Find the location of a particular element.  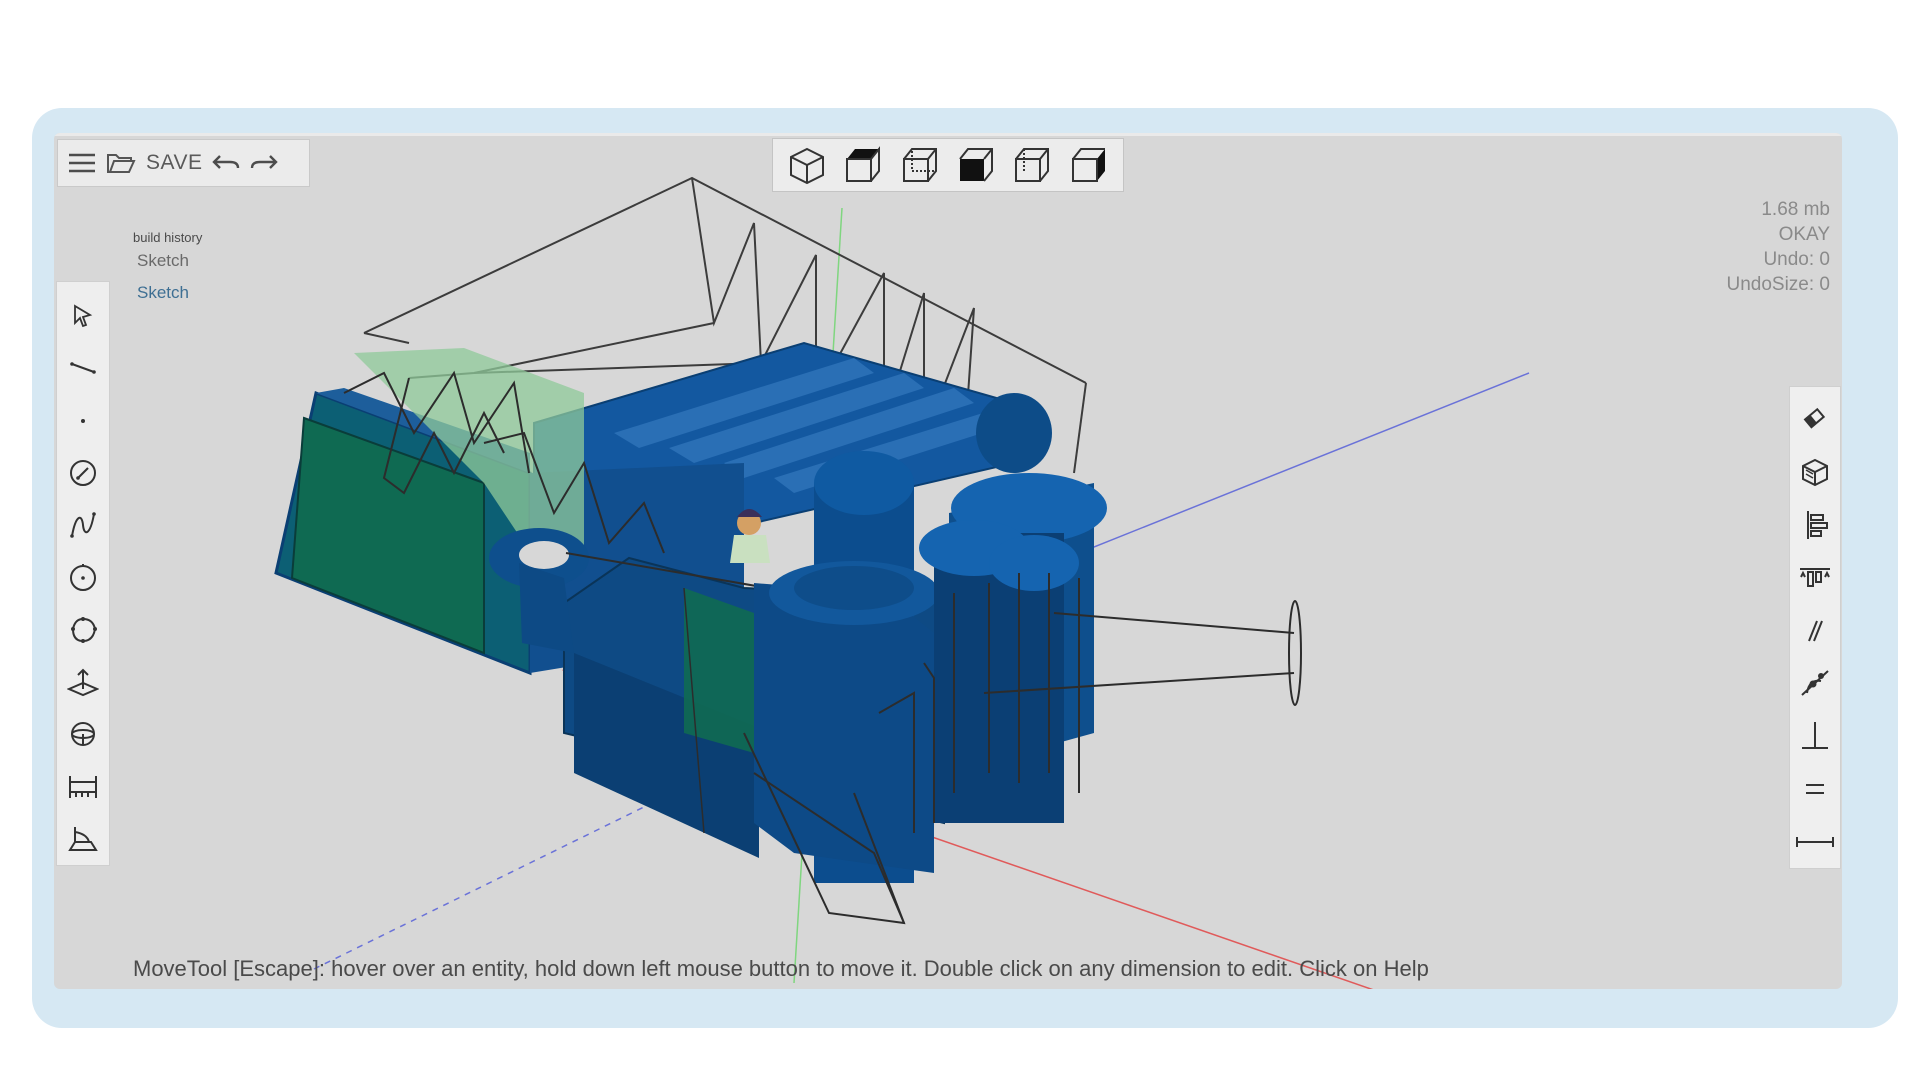

view-right-icon is located at coordinates (1032, 165).